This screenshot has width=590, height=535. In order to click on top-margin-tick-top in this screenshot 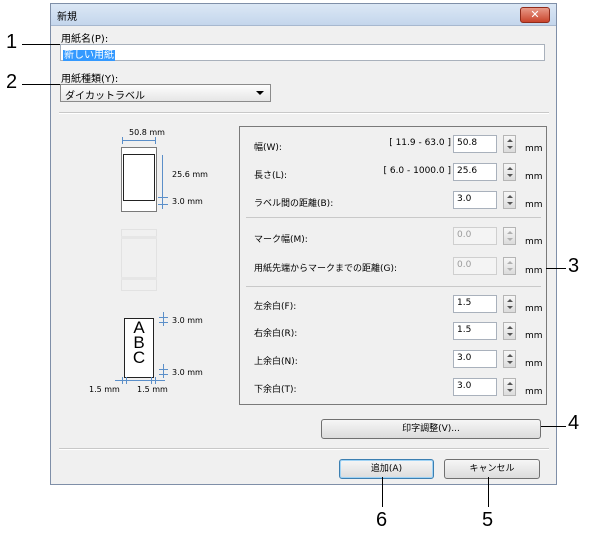, I will do `click(163, 317)`.